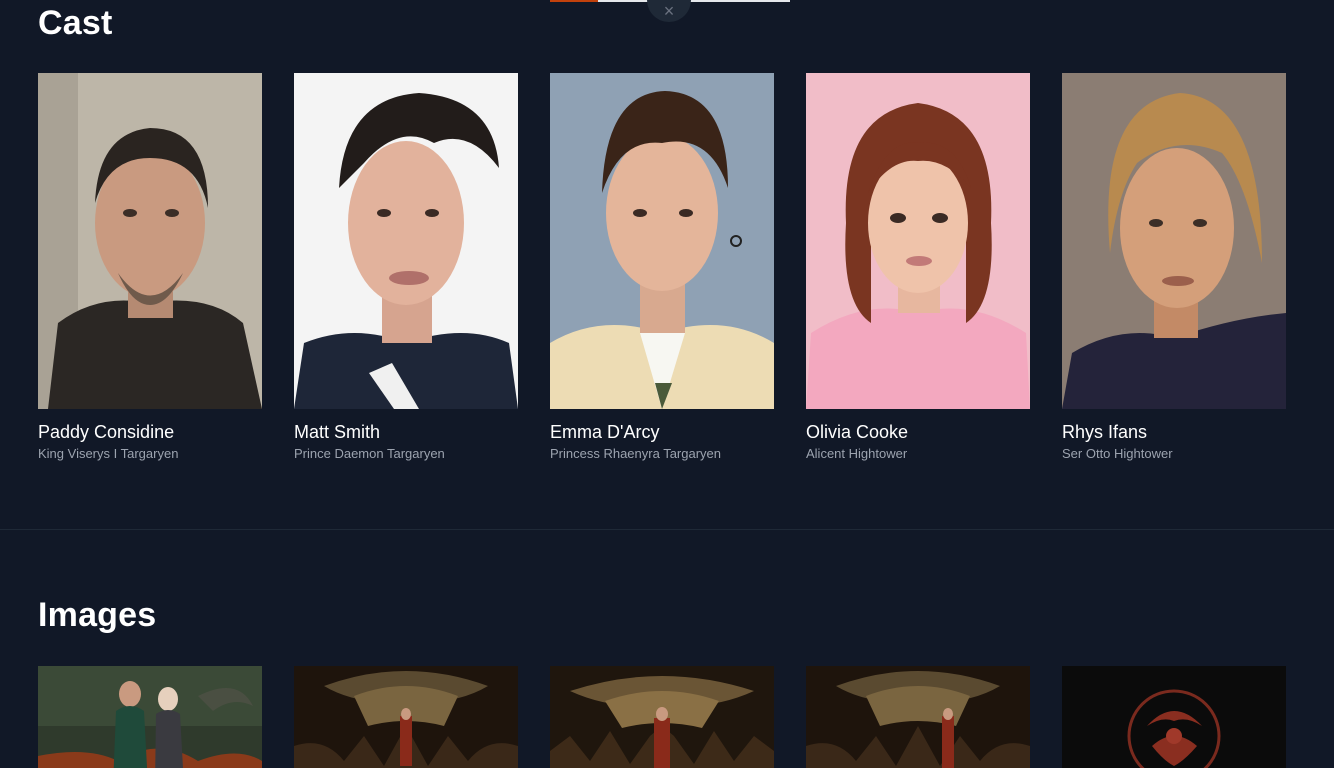  I want to click on image-gallery, so click(662, 717).